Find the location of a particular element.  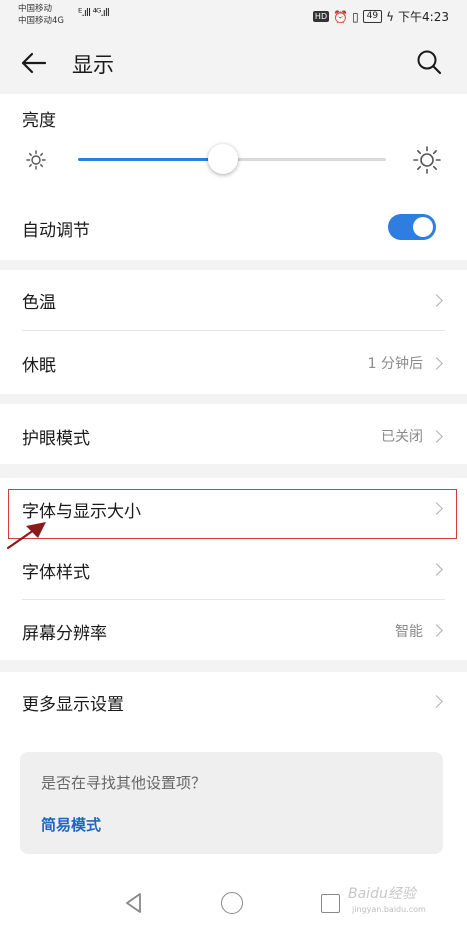

watermark-url: jingyan.baidu.com is located at coordinates (389, 909).